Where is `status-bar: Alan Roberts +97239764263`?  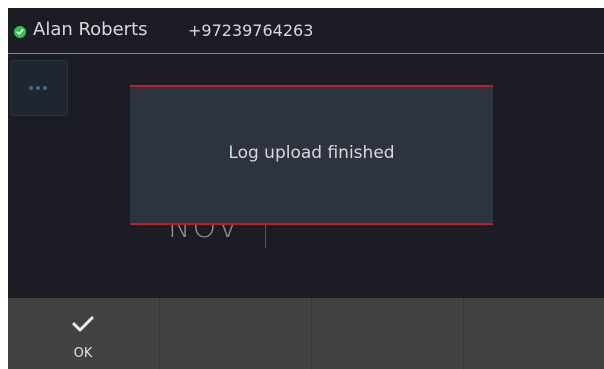 status-bar: Alan Roberts +97239764263 is located at coordinates (306, 31).